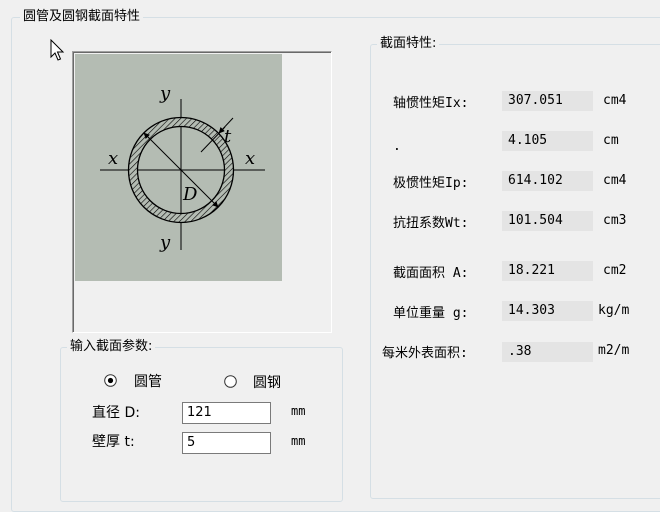 This screenshot has height=512, width=660. What do you see at coordinates (267, 382) in the screenshot?
I see `radio-round-bar-label: 圆钢` at bounding box center [267, 382].